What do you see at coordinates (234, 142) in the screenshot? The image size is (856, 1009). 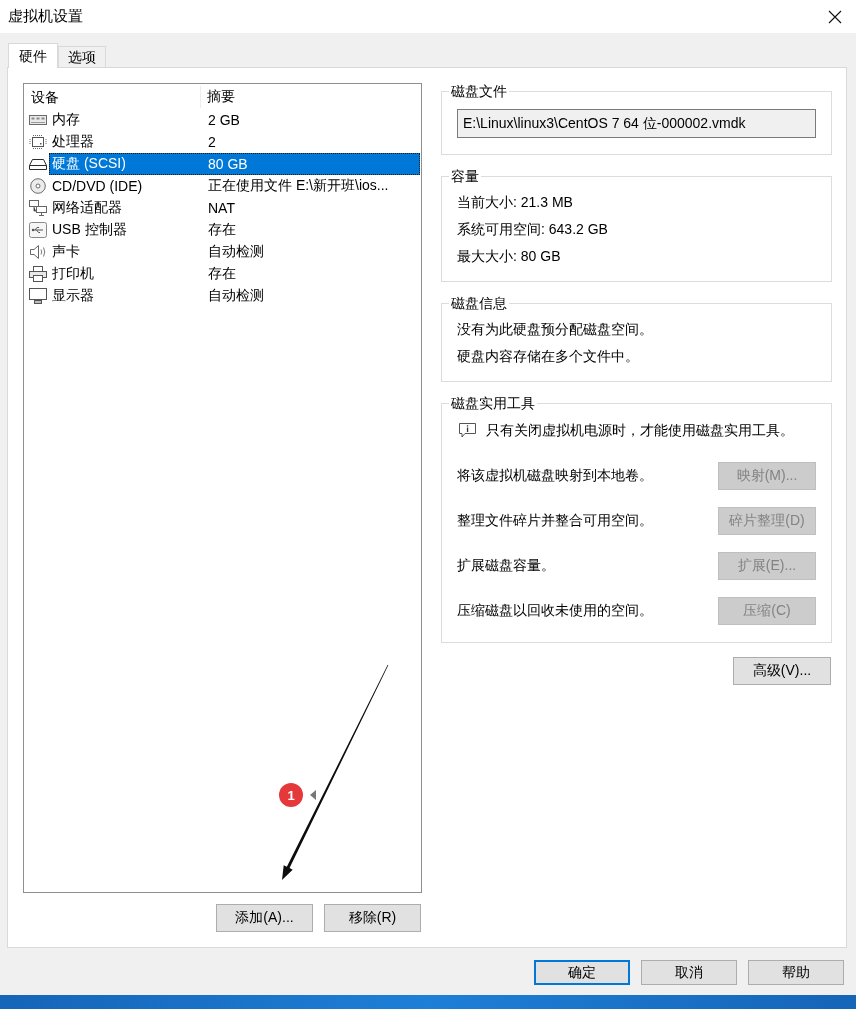 I see `list-row: 处理器 2` at bounding box center [234, 142].